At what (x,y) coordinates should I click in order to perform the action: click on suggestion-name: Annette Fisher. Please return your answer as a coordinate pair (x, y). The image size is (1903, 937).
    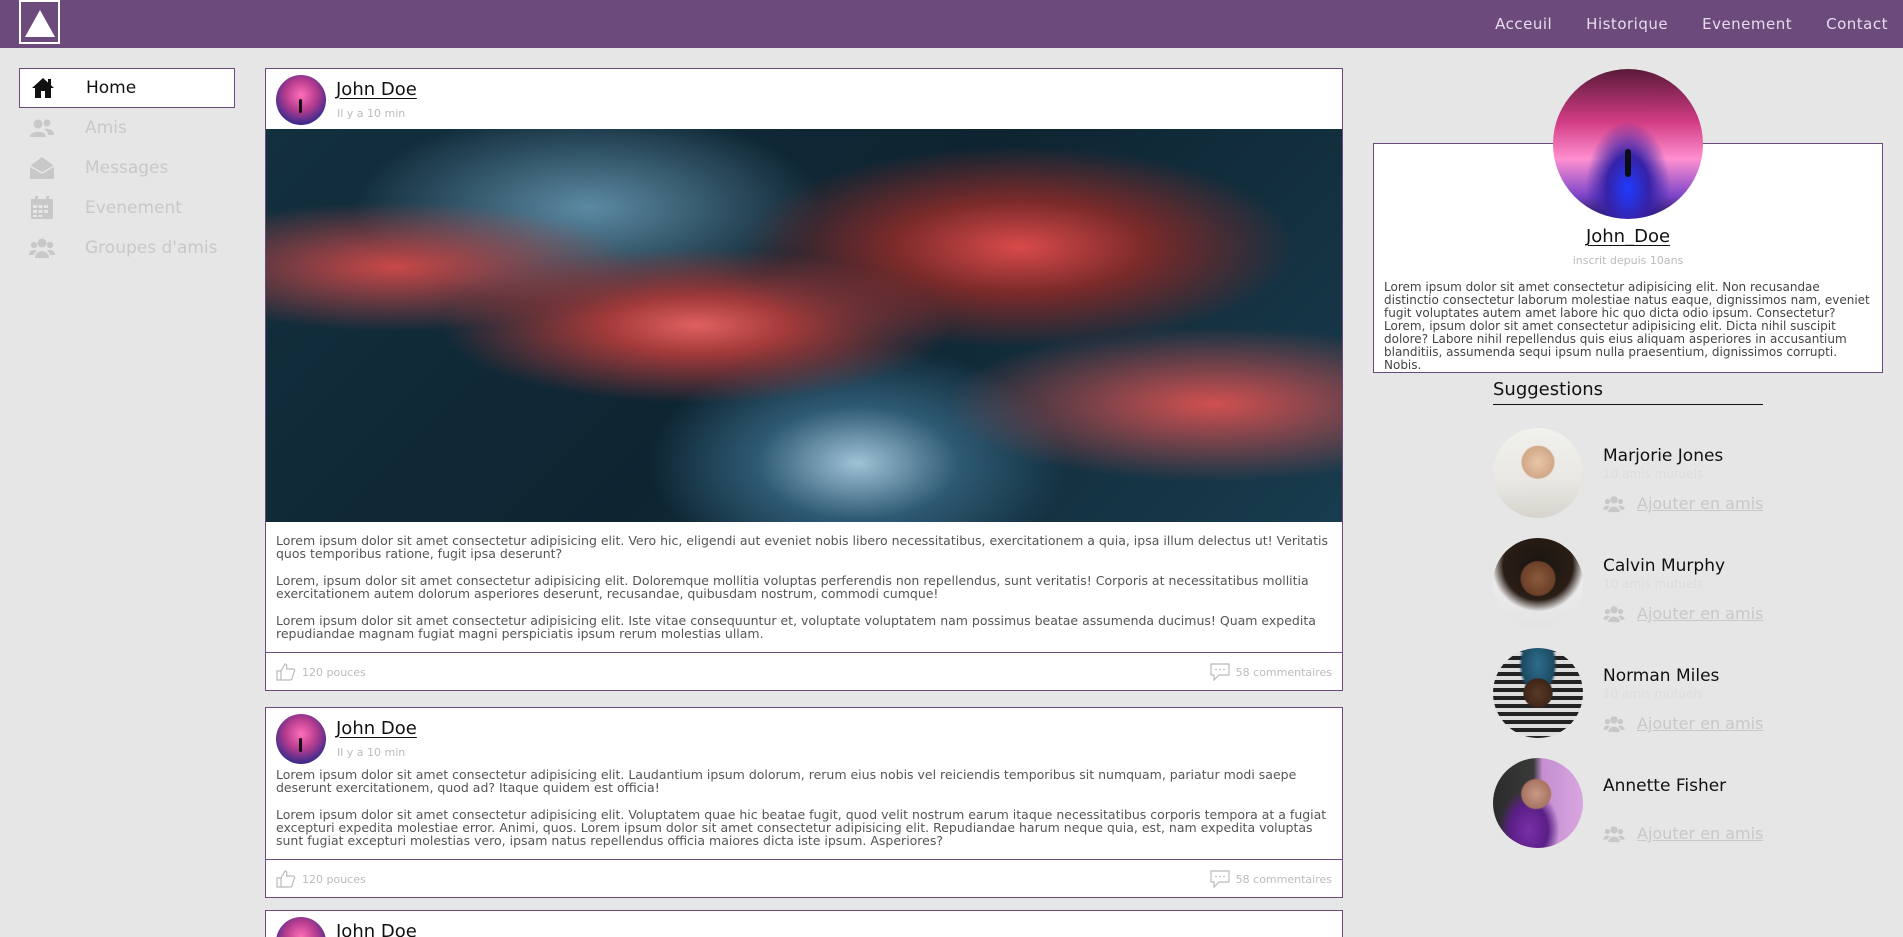
    Looking at the image, I should click on (1664, 786).